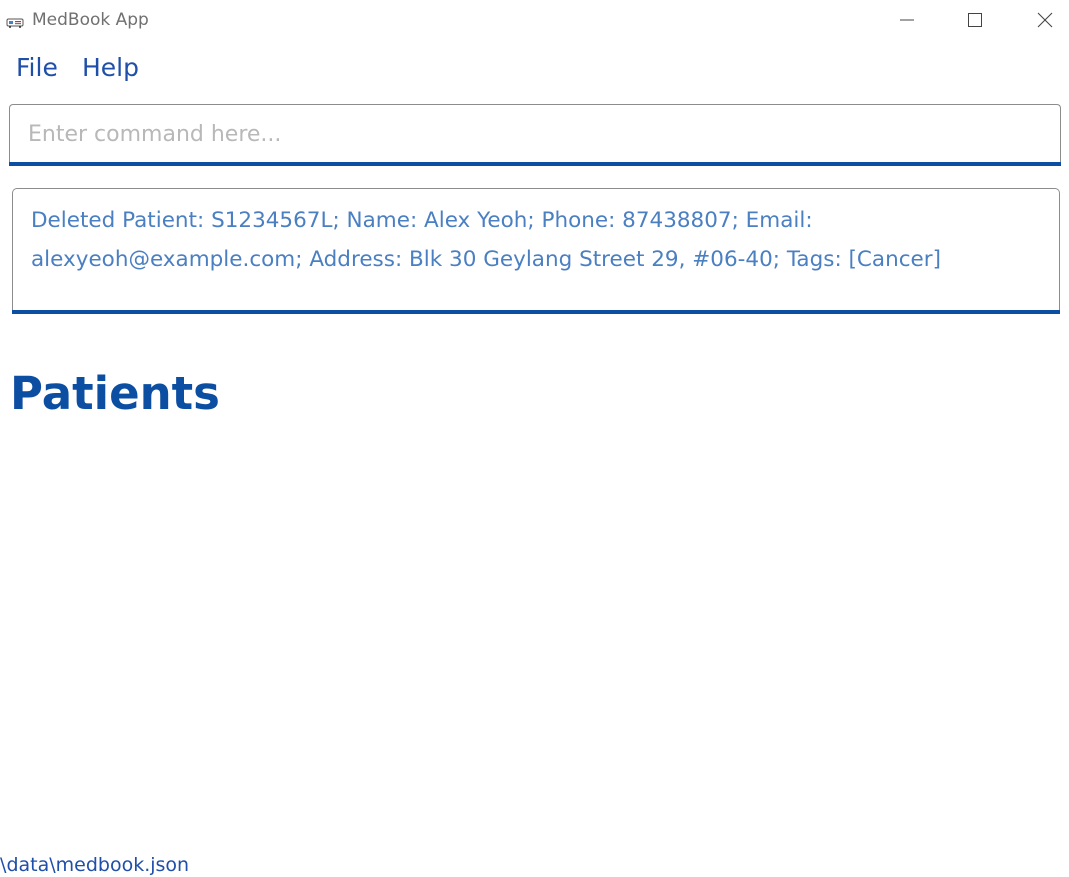  I want to click on close-icon, so click(1045, 20).